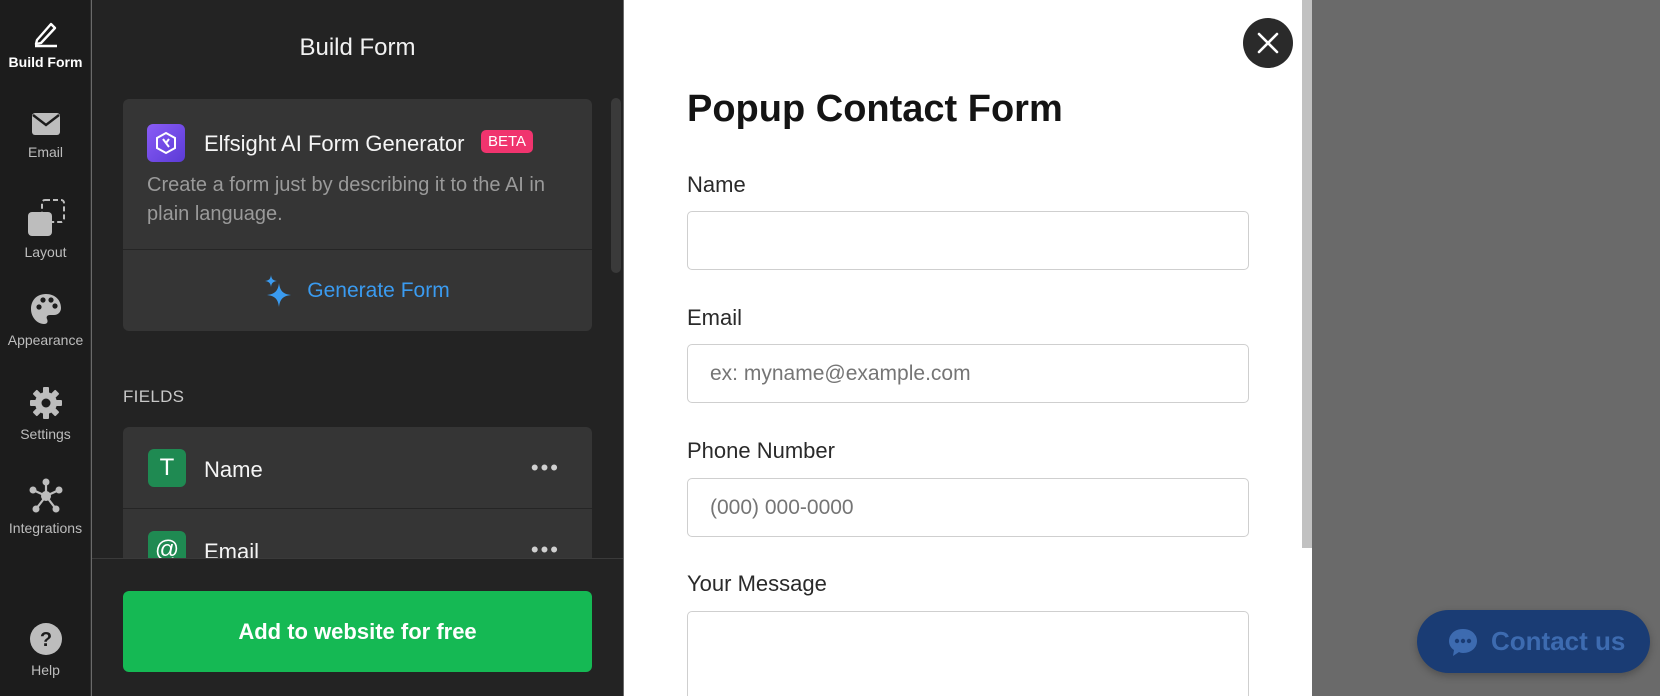 The width and height of the screenshot is (1660, 696). I want to click on rail-item-integrations: Integrations, so click(45, 507).